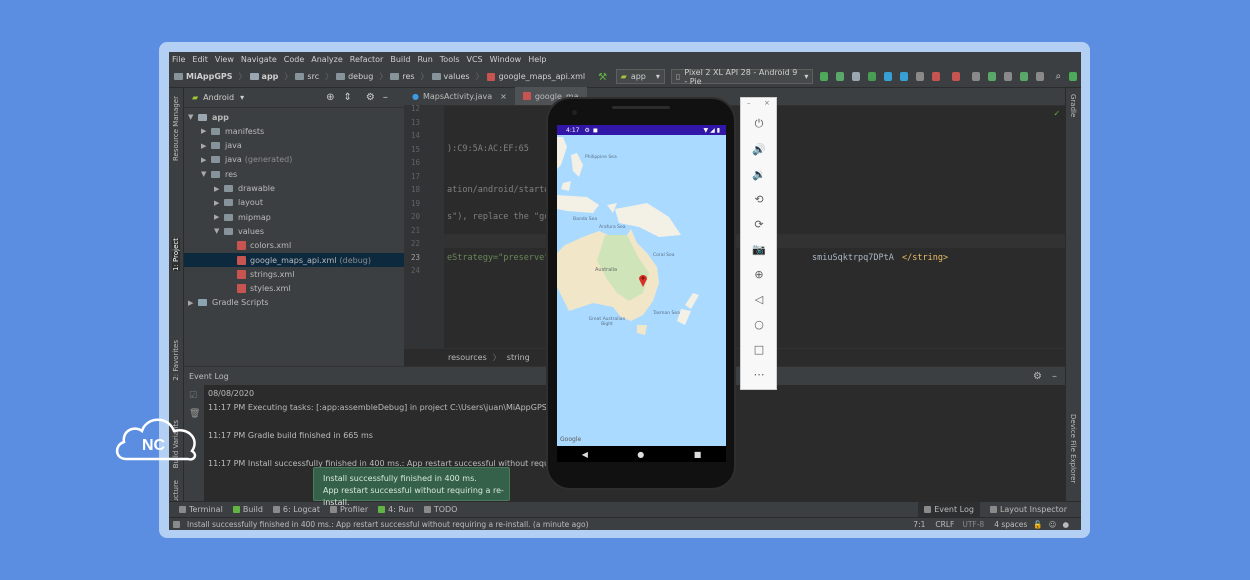 This screenshot has width=1250, height=580. What do you see at coordinates (1010, 524) in the screenshot?
I see `indent-setting: 4 spaces` at bounding box center [1010, 524].